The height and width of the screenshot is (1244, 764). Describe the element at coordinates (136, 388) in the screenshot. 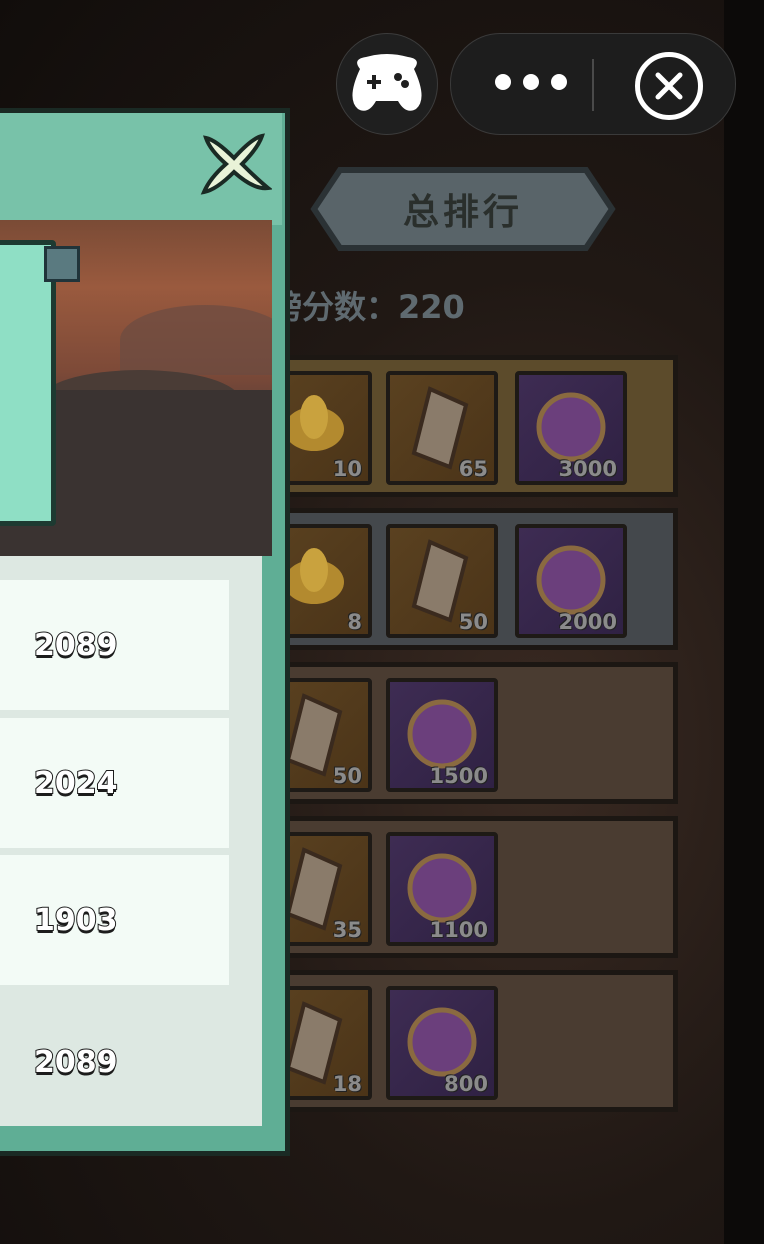

I see `dialog-illustration` at that location.